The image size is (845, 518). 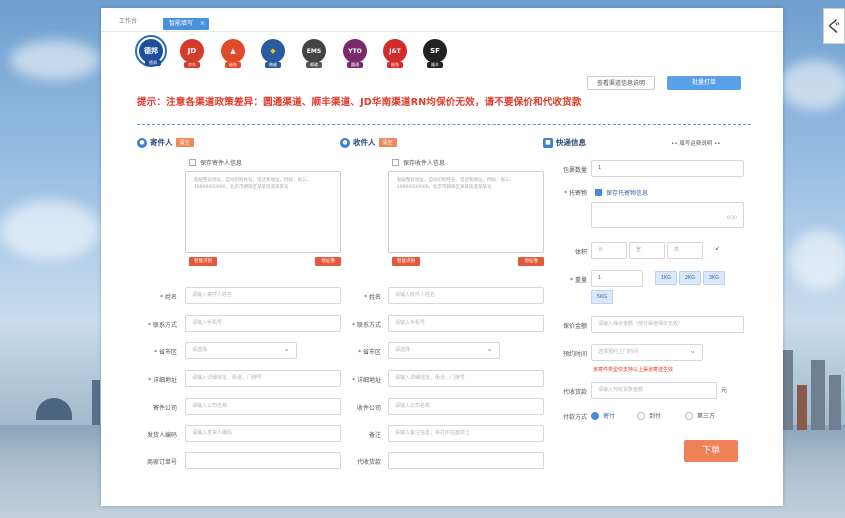 I want to click on breadcrumb: 工作台, so click(x=128, y=20).